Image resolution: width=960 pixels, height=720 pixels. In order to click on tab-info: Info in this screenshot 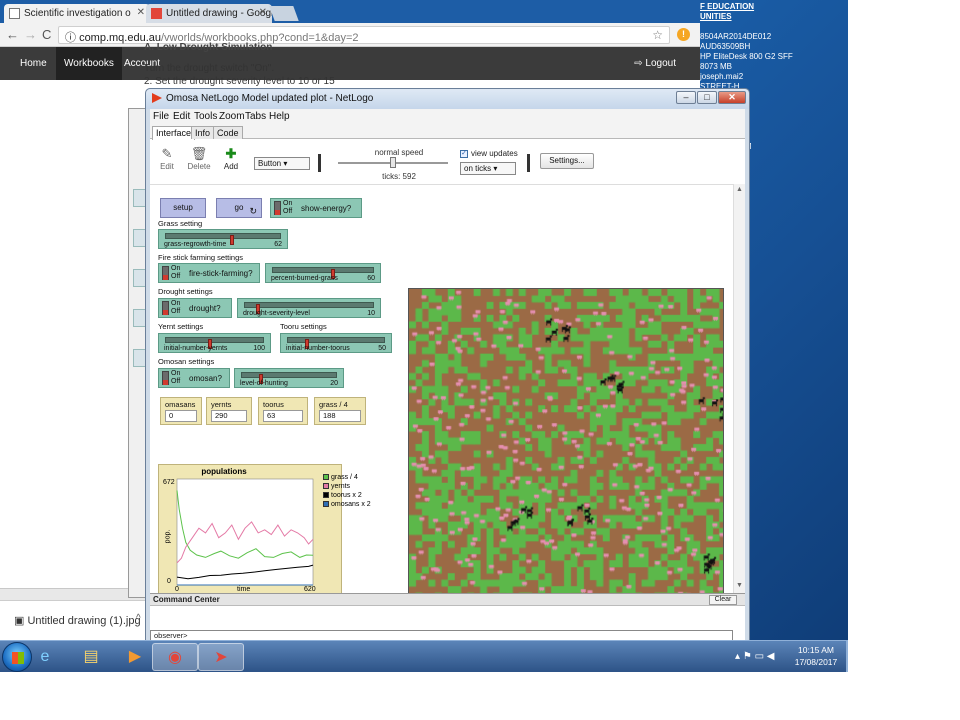, I will do `click(203, 132)`.